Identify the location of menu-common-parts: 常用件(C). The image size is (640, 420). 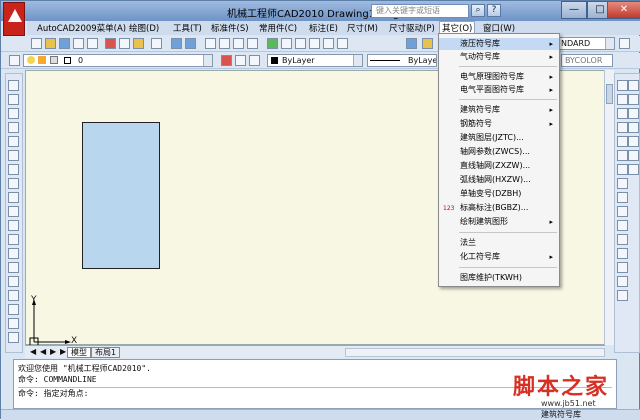
(278, 28).